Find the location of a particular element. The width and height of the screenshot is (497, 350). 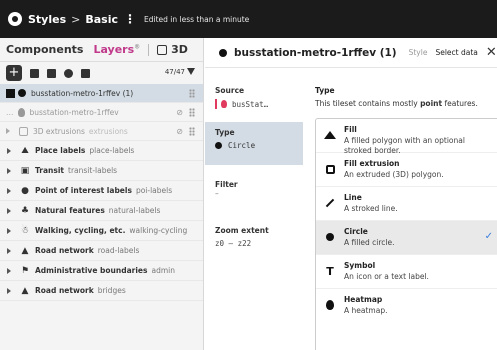

group-id: road-labels is located at coordinates (118, 250).